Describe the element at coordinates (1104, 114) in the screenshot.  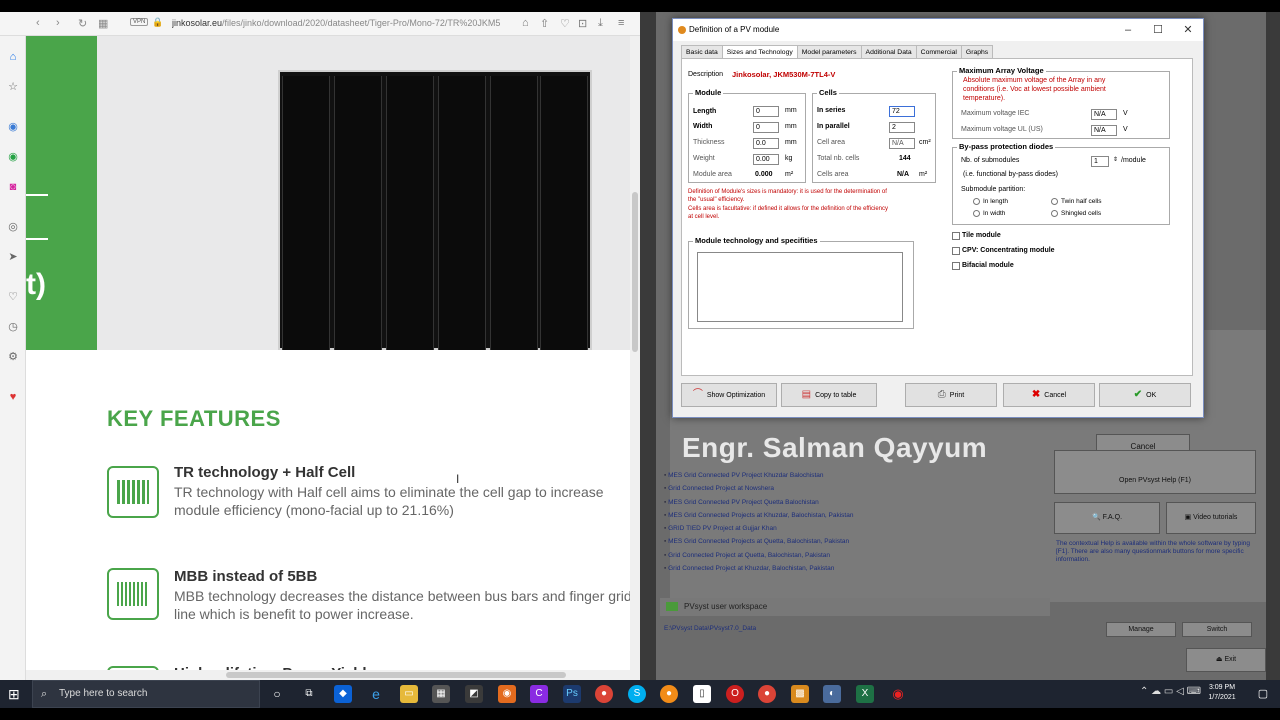
I see `max-iec-input: N/A` at that location.